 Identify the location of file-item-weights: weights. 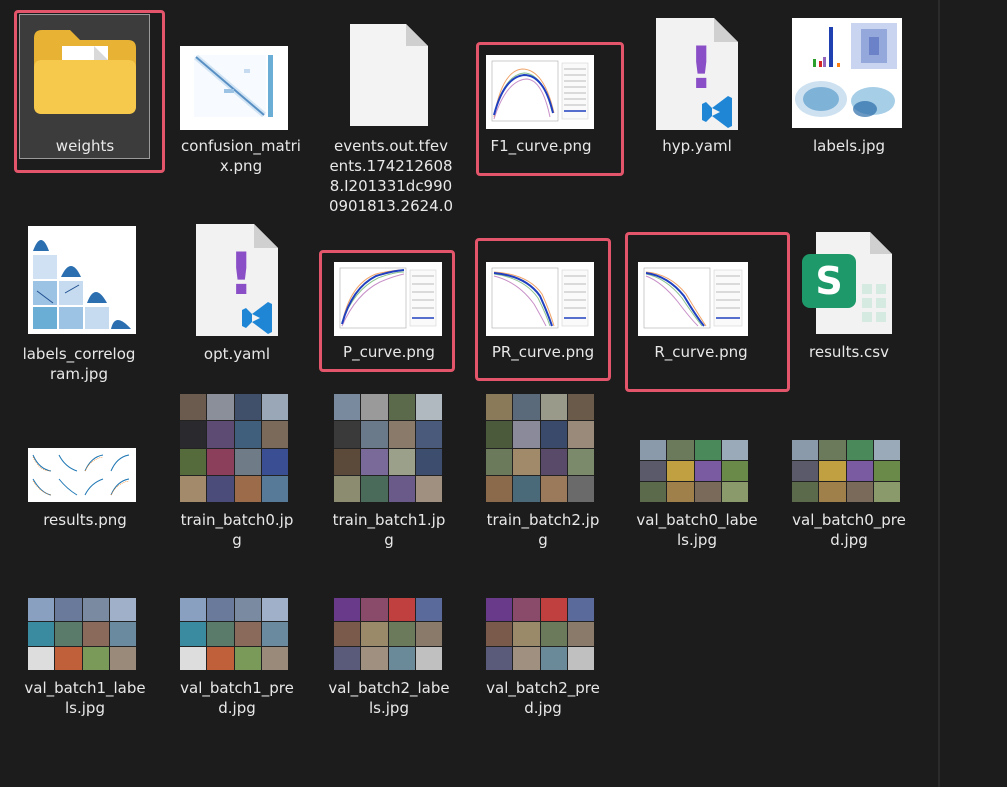
(75, 85).